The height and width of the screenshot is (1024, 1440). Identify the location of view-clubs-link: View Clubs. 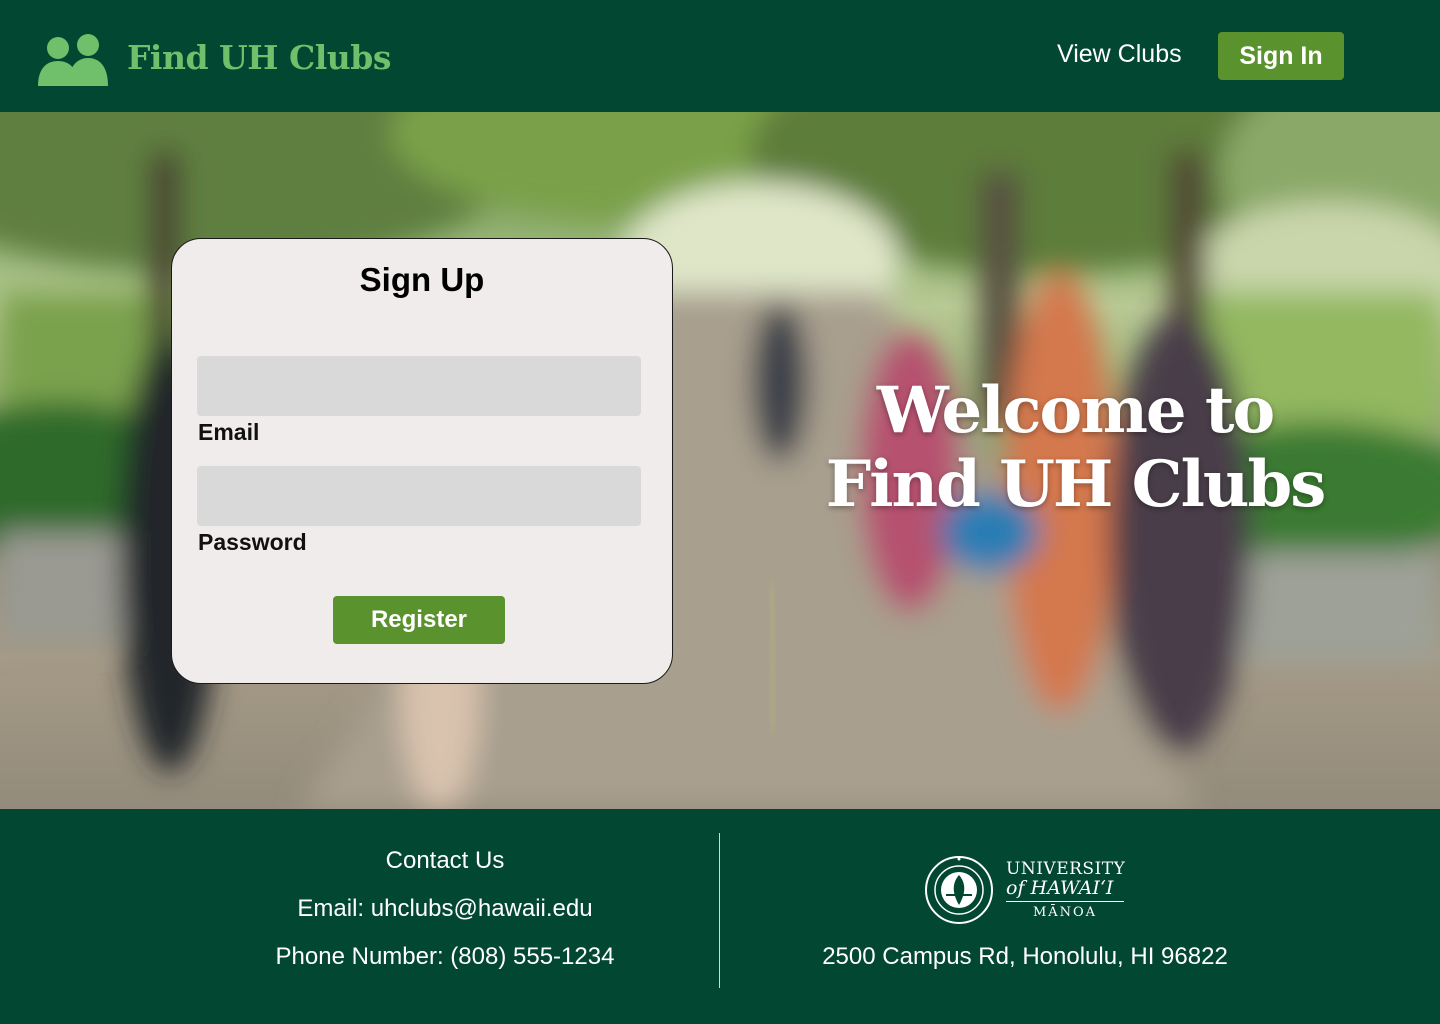
(1119, 54).